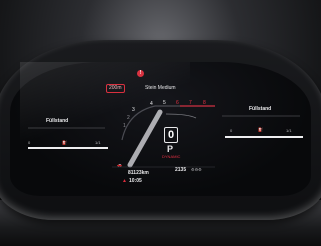  Describe the element at coordinates (138, 173) in the screenshot. I see `odometer: 81123km` at that location.